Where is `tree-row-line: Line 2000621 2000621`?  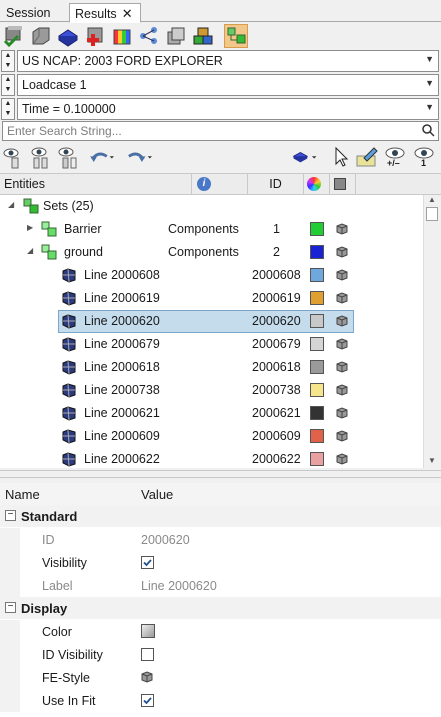
tree-row-line: Line 2000621 2000621 is located at coordinates (211, 413).